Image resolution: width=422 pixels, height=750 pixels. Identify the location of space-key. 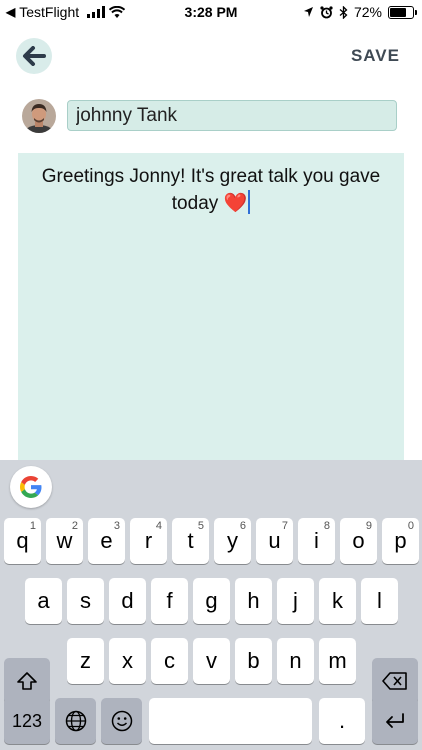
(230, 721).